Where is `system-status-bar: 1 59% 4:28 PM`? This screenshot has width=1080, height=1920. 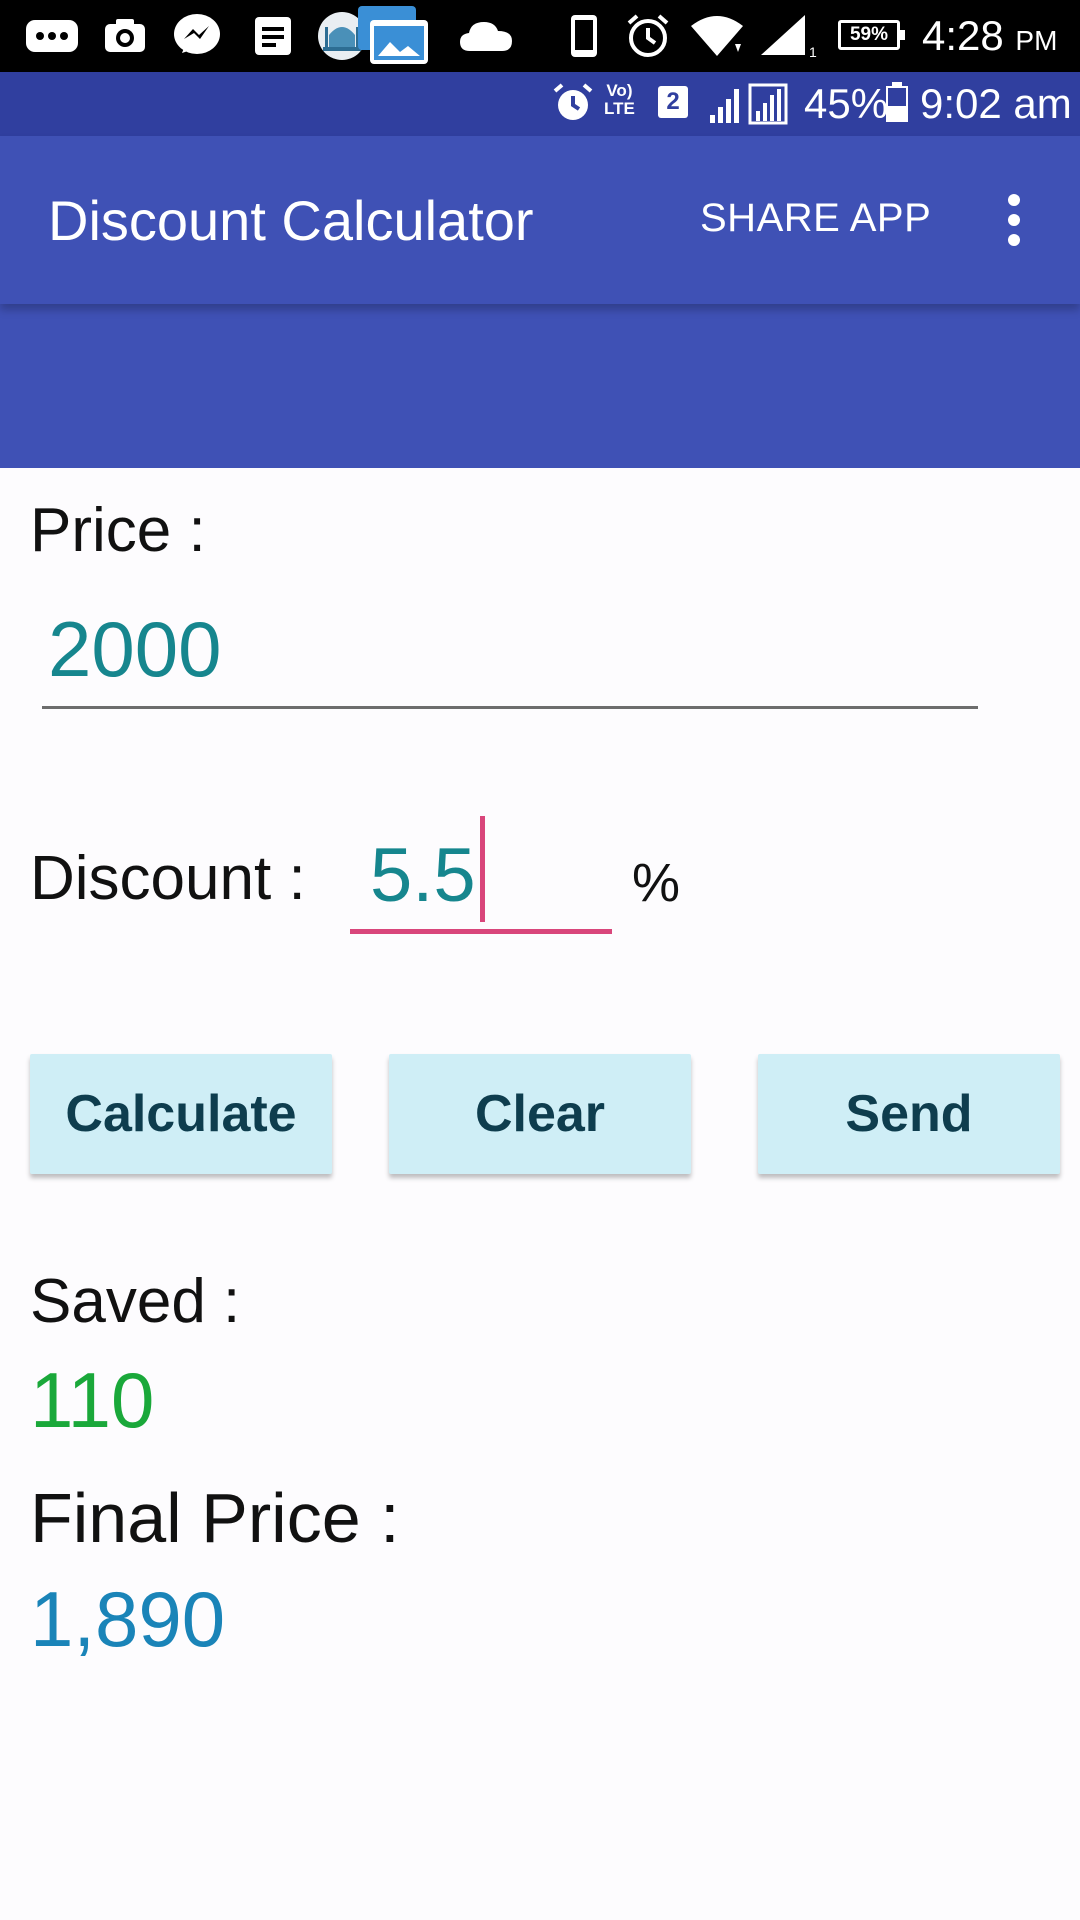 system-status-bar: 1 59% 4:28 PM is located at coordinates (540, 36).